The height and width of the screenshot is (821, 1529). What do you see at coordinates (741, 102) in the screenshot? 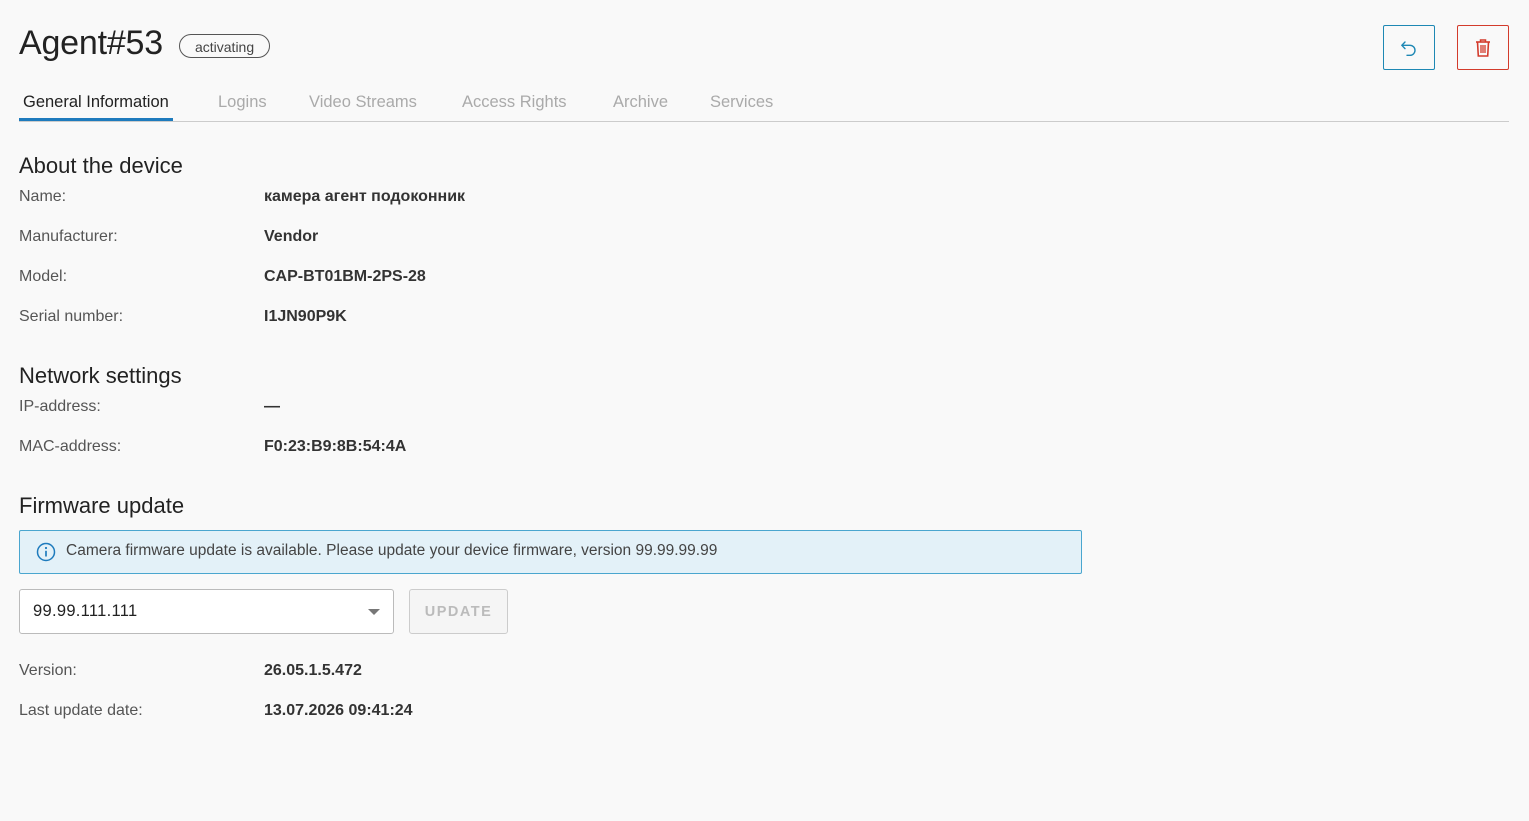
I see `tab-services: Services` at bounding box center [741, 102].